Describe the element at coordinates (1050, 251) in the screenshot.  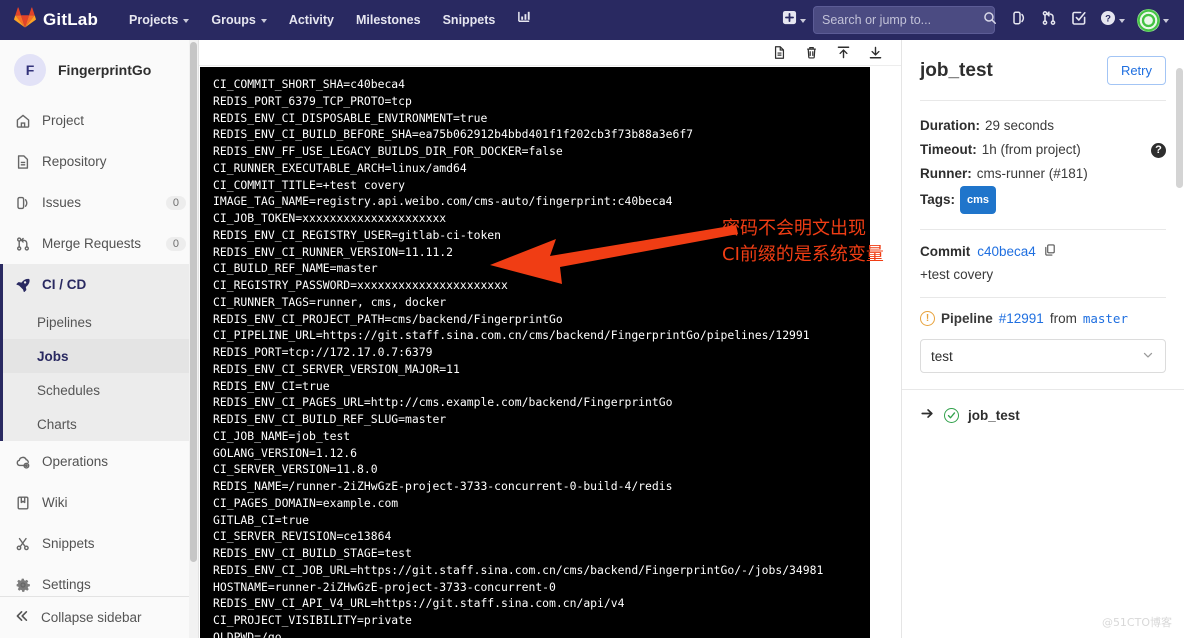
I see `copy-icon` at that location.